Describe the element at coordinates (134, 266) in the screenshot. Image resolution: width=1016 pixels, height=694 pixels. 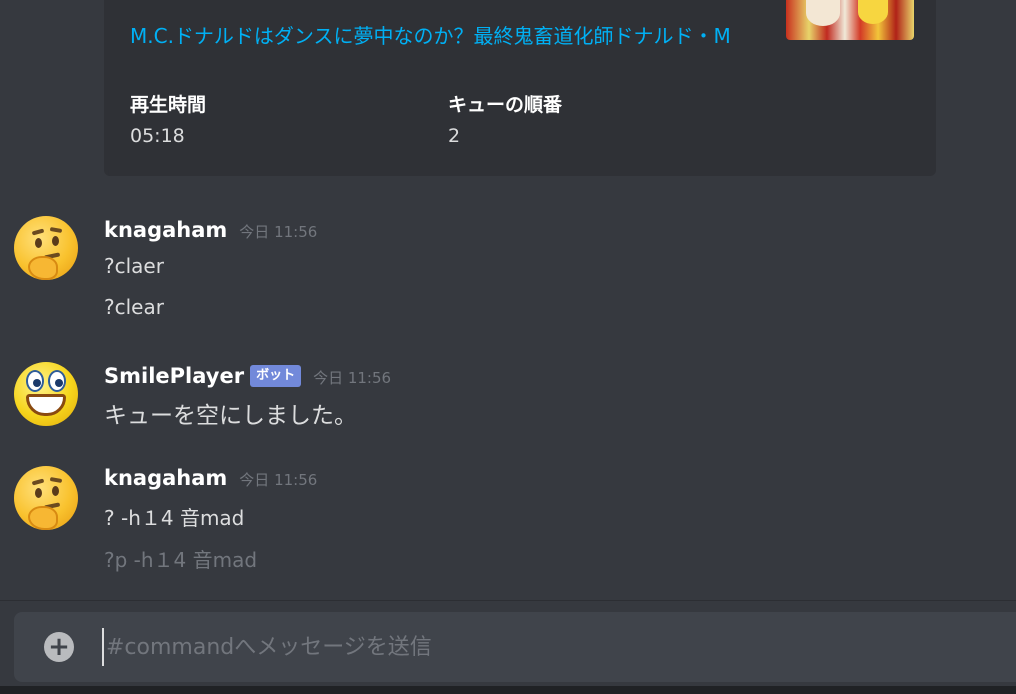
I see `message-text: ?claer` at that location.